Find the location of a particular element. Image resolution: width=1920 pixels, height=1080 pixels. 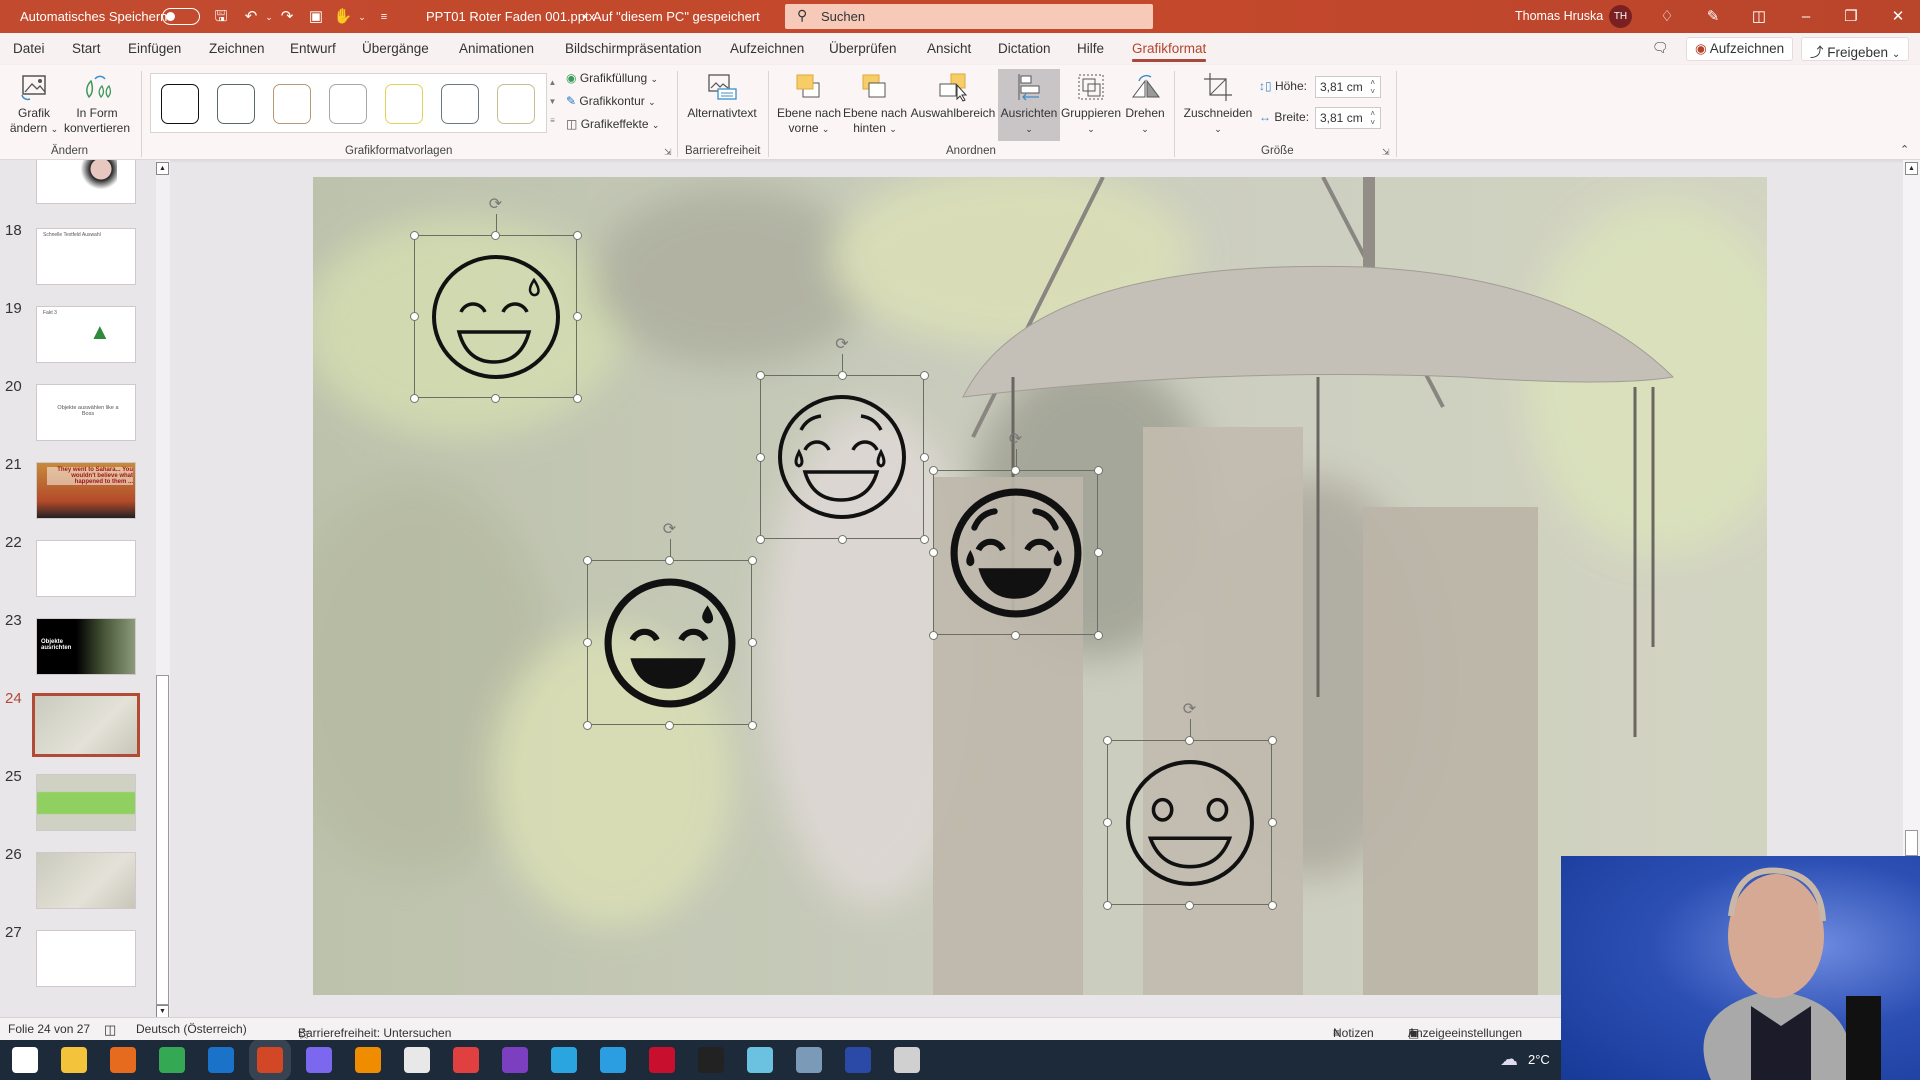

selection-pane-button: Auswahlbereich is located at coordinates (953, 96).